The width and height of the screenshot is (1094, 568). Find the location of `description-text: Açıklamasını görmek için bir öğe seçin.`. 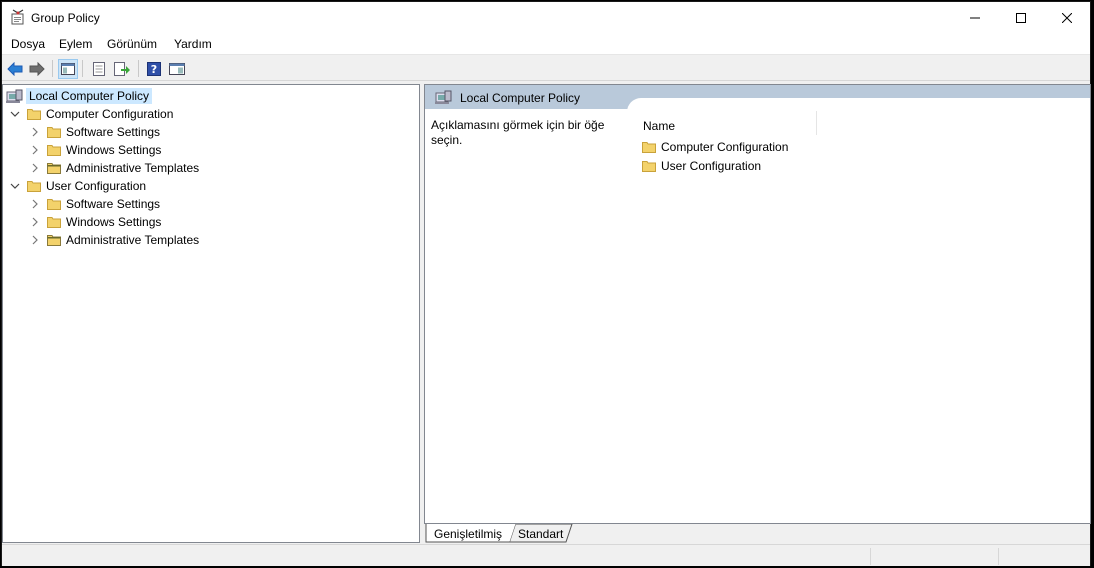

description-text: Açıklamasını görmek için bir öğe seçin. is located at coordinates (518, 132).